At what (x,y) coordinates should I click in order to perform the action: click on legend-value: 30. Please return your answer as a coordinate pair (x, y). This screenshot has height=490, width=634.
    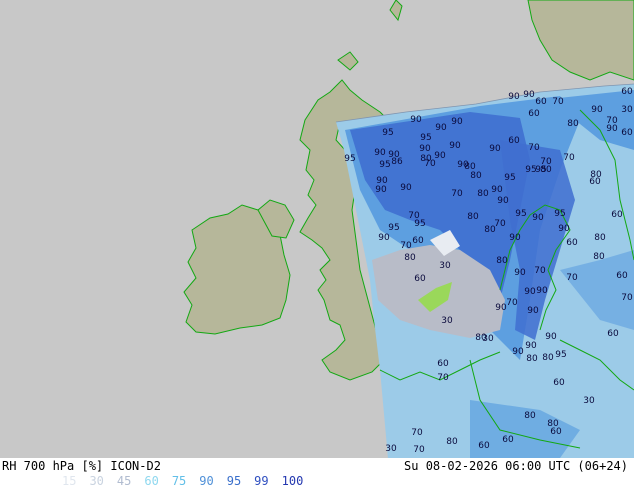
    Looking at the image, I should click on (96, 481).